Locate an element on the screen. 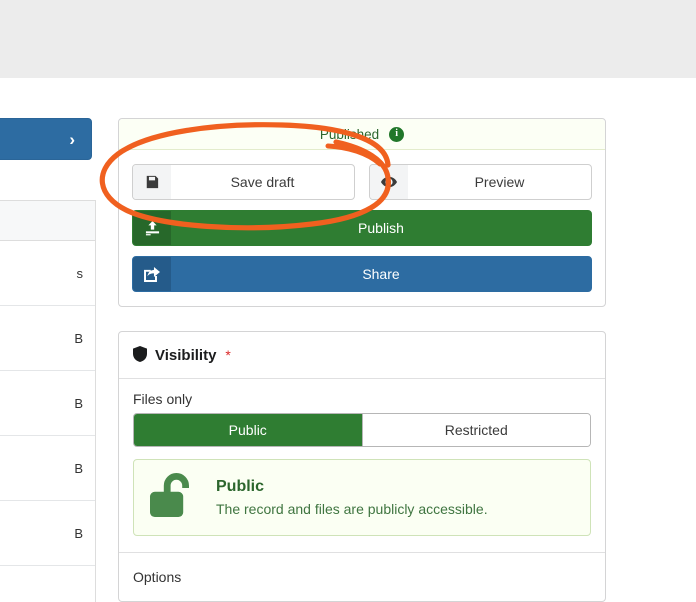 The image size is (696, 602). files-only-label: Files only is located at coordinates (163, 399).